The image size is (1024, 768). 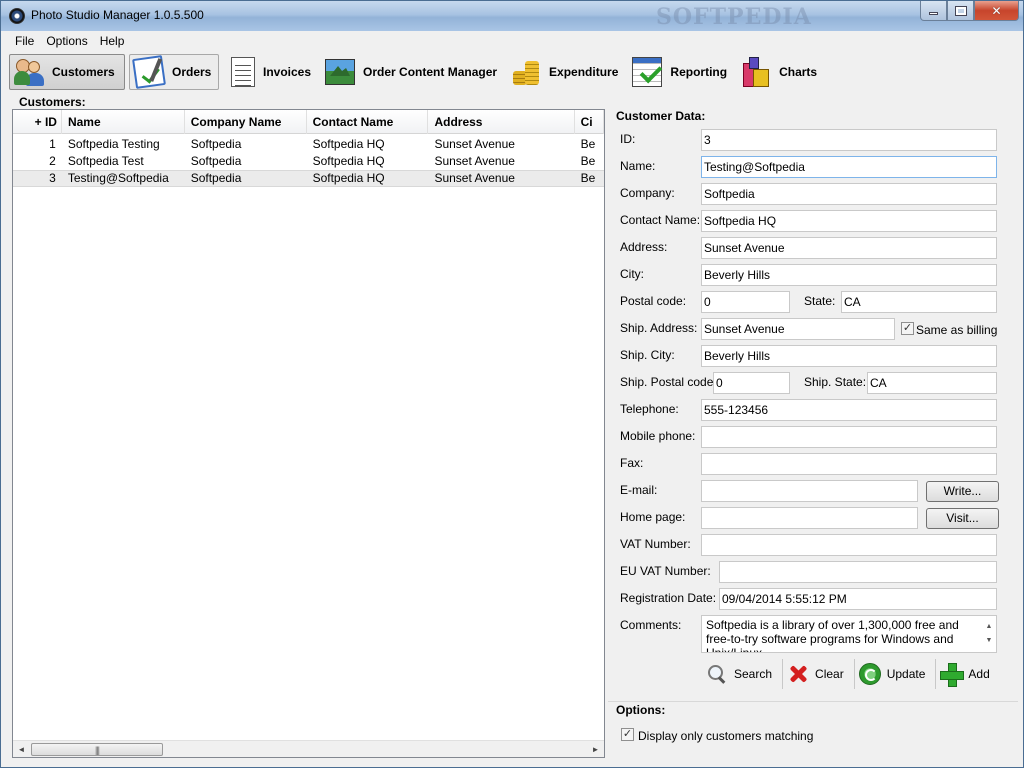 I want to click on telephone-label: Telephone:, so click(x=649, y=409).